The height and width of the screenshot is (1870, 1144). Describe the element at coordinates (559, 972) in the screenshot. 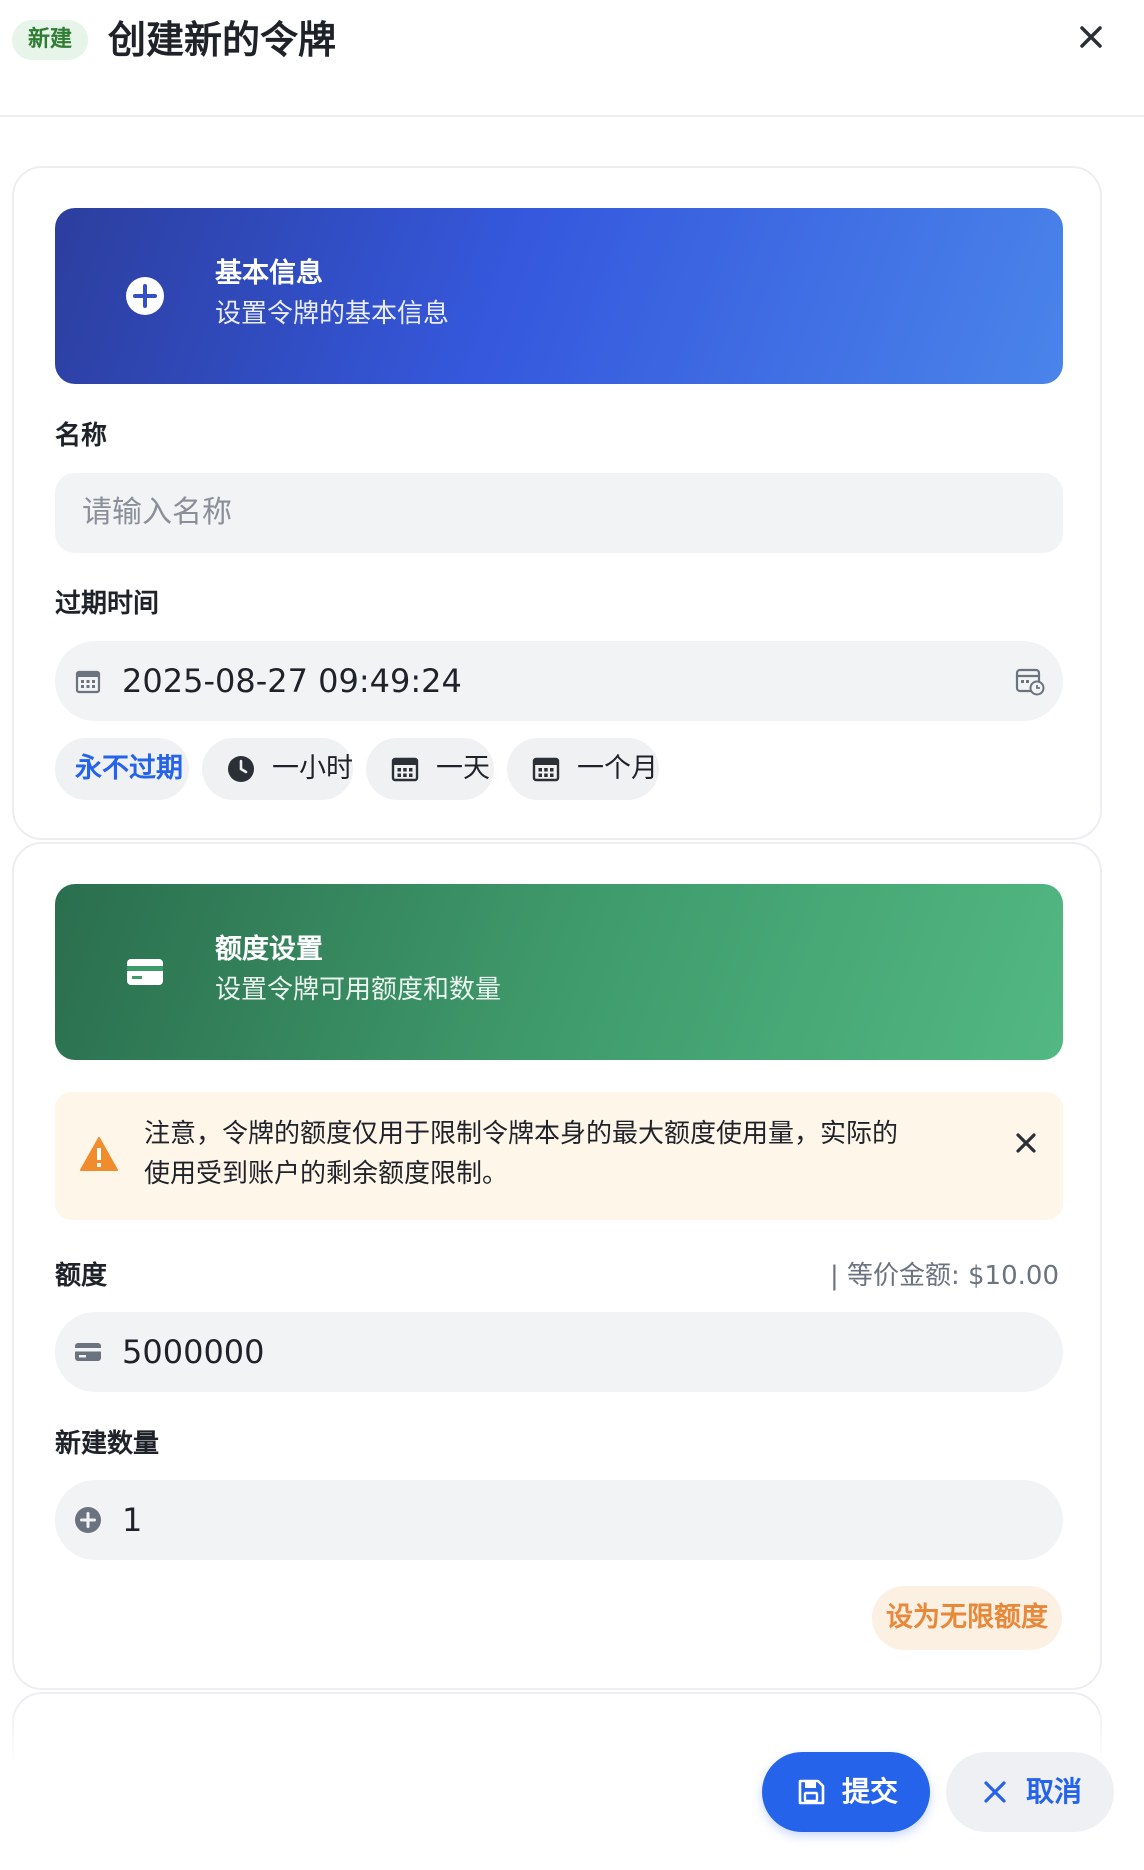

I see `quota-banner: 额度设置 设置令牌可用额度和数量` at that location.